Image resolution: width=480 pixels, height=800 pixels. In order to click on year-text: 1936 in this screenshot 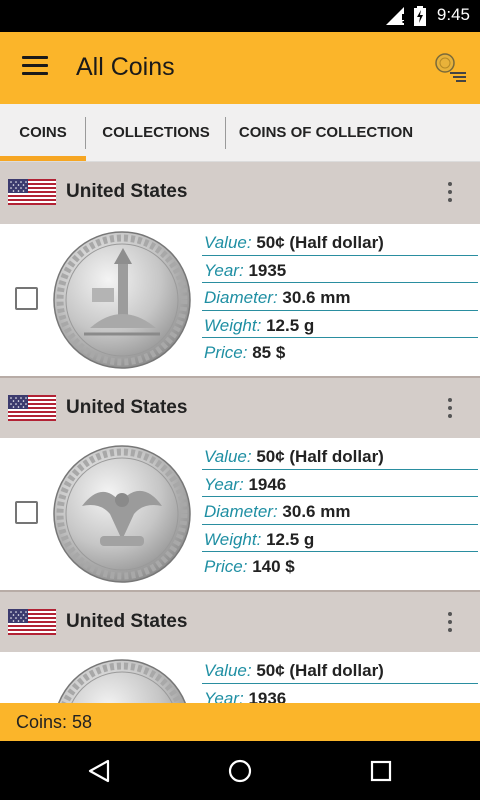, I will do `click(267, 696)`.